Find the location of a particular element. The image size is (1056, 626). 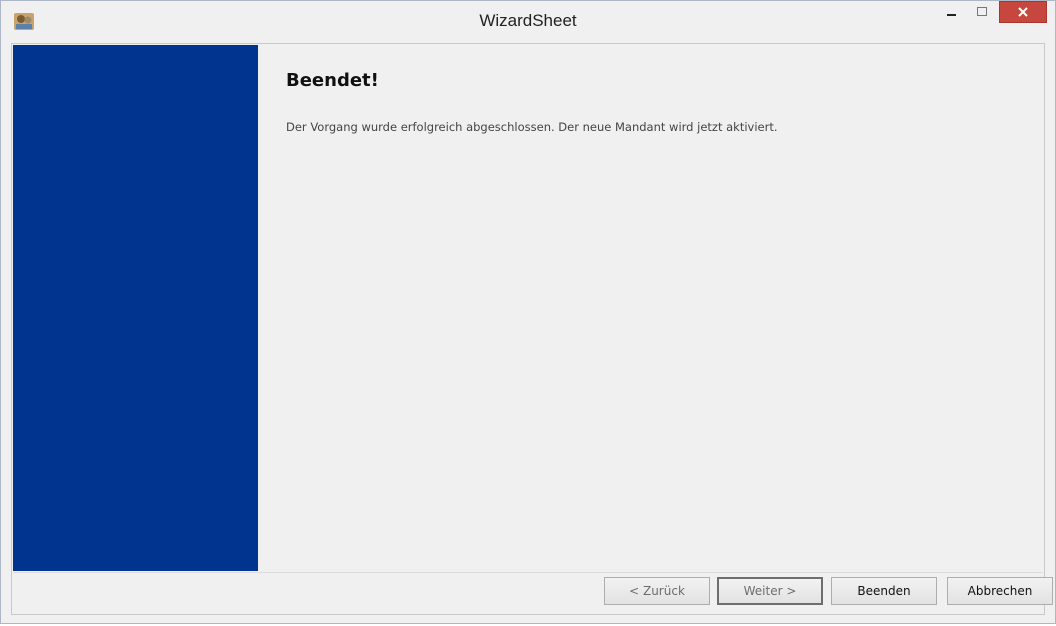

page-title: Beendet! is located at coordinates (332, 80).